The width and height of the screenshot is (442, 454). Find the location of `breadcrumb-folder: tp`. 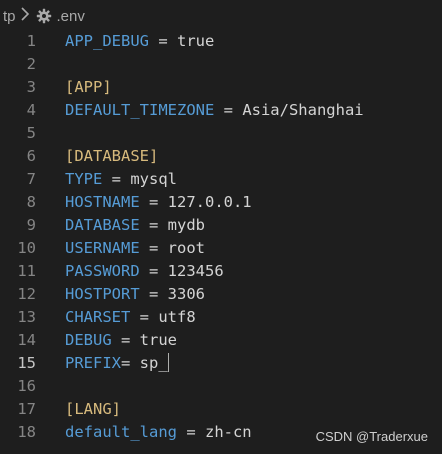

breadcrumb-folder: tp is located at coordinates (9, 16).